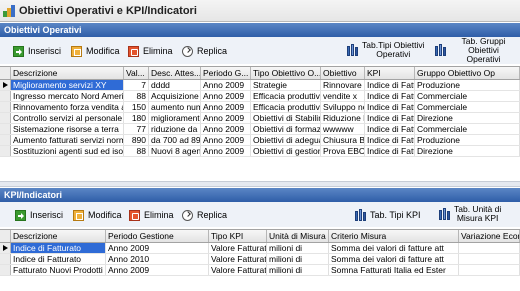  What do you see at coordinates (489, 236) in the screenshot?
I see `column-header: Variazione Econ` at bounding box center [489, 236].